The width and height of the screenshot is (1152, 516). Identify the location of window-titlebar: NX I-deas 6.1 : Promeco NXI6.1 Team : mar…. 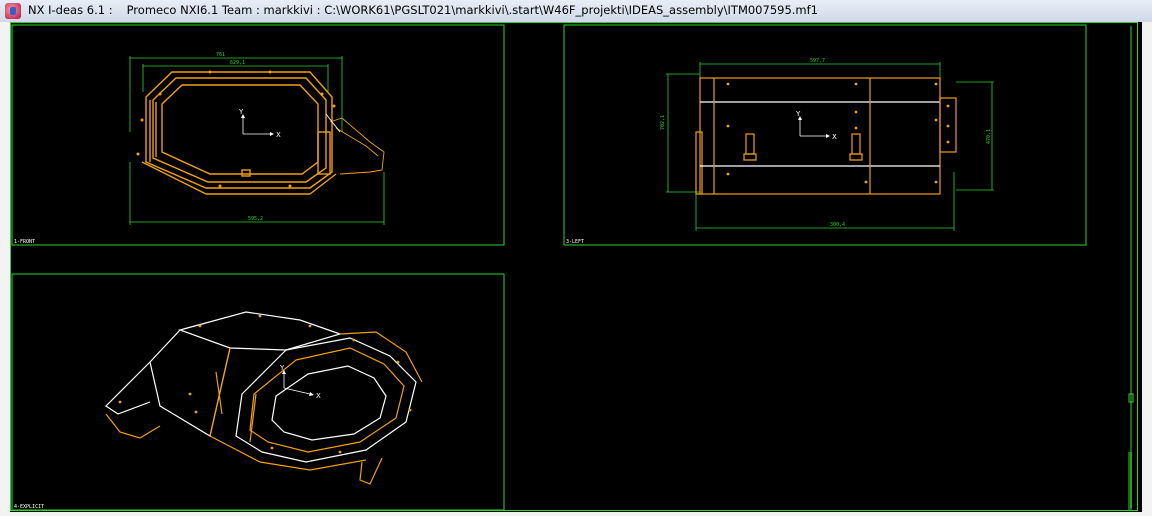
(576, 11).